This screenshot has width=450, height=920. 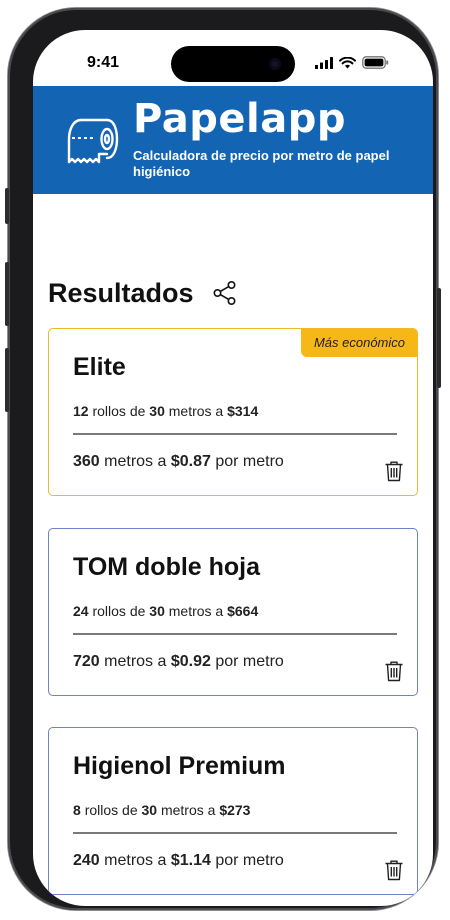 What do you see at coordinates (233, 64) in the screenshot?
I see `dynamic-island` at bounding box center [233, 64].